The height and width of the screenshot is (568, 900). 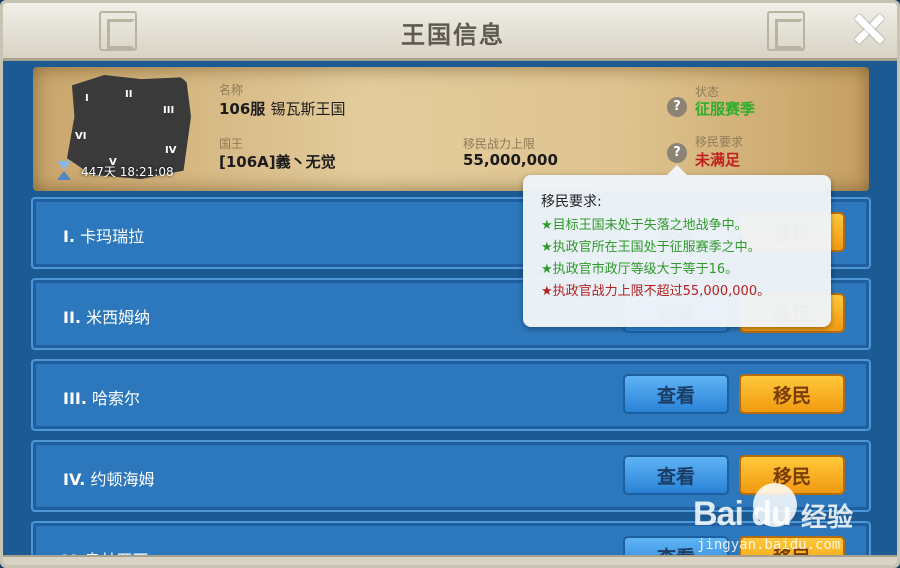 What do you see at coordinates (453, 35) in the screenshot?
I see `page-title: 王国信息` at bounding box center [453, 35].